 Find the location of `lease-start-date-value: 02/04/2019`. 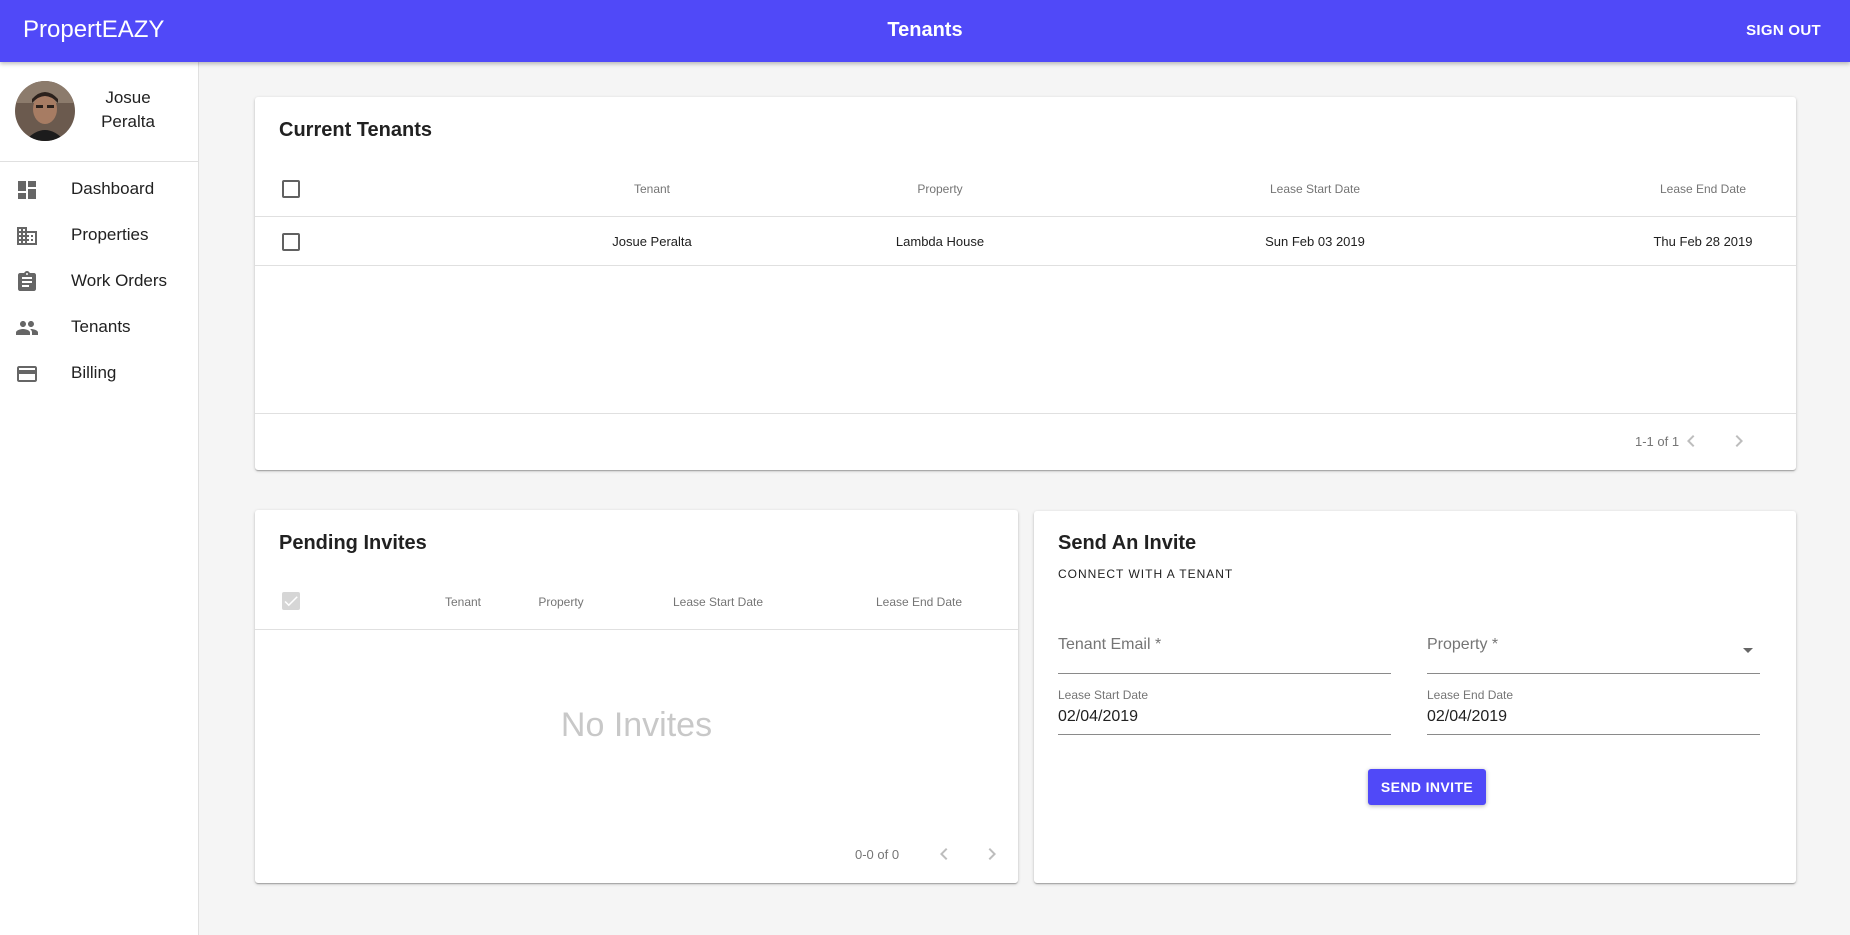

lease-start-date-value: 02/04/2019 is located at coordinates (1098, 716).